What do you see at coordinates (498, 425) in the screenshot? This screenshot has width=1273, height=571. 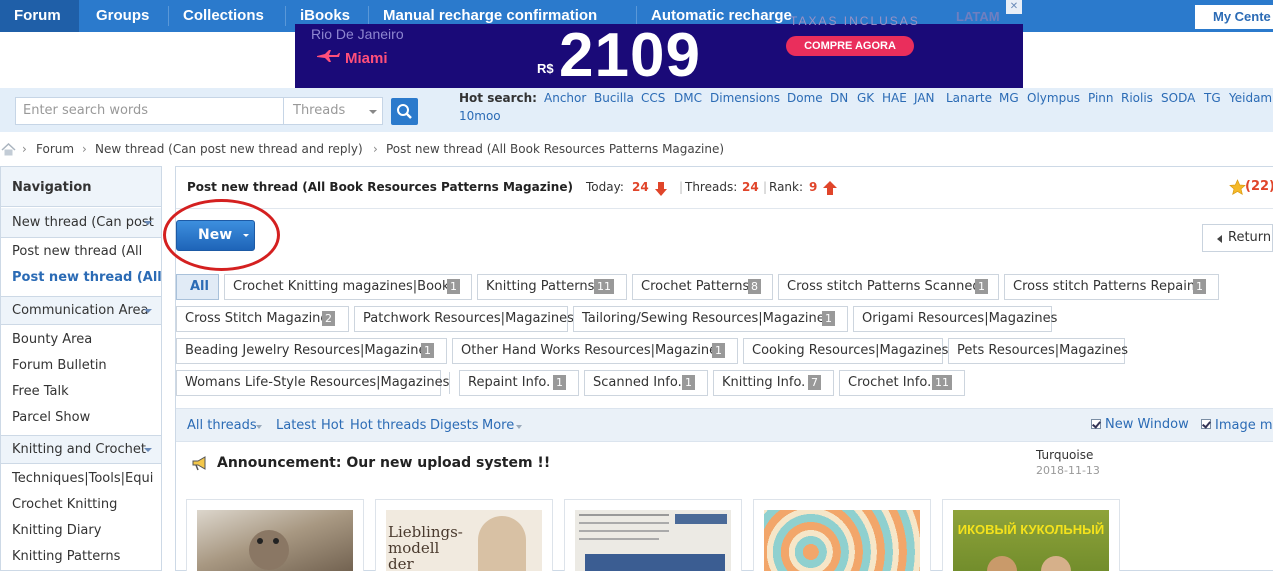 I see `filter-more: More` at bounding box center [498, 425].